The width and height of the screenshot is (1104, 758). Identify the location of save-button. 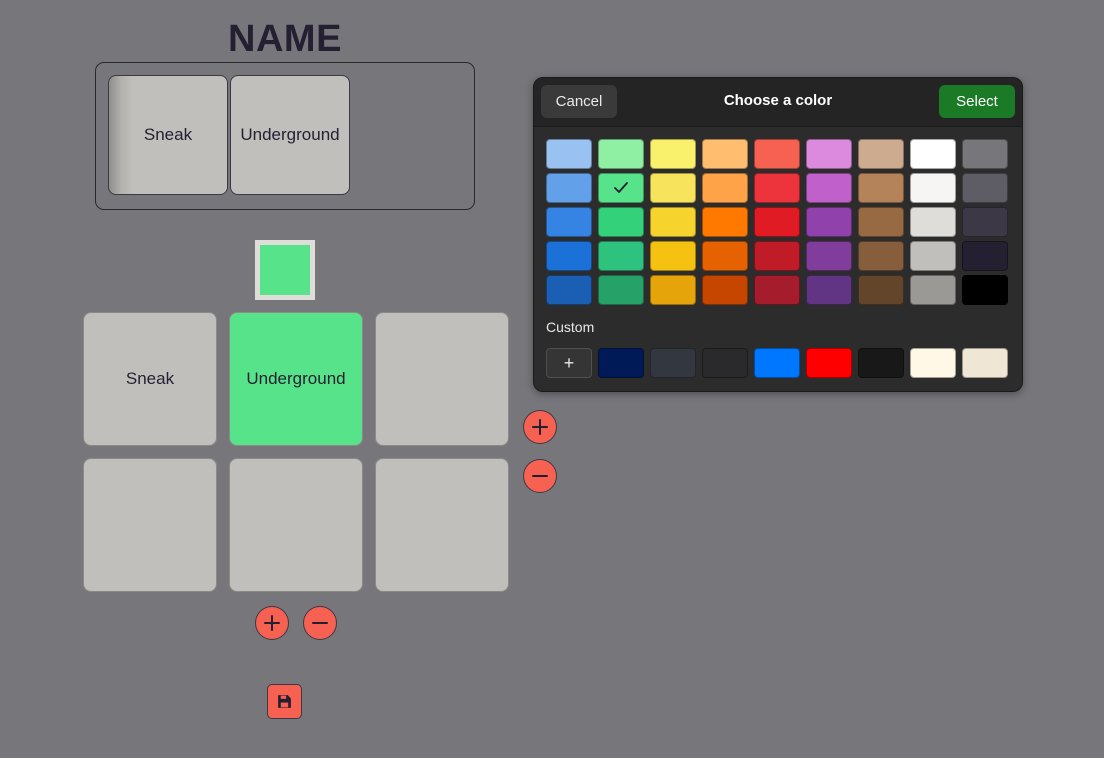
(284, 701).